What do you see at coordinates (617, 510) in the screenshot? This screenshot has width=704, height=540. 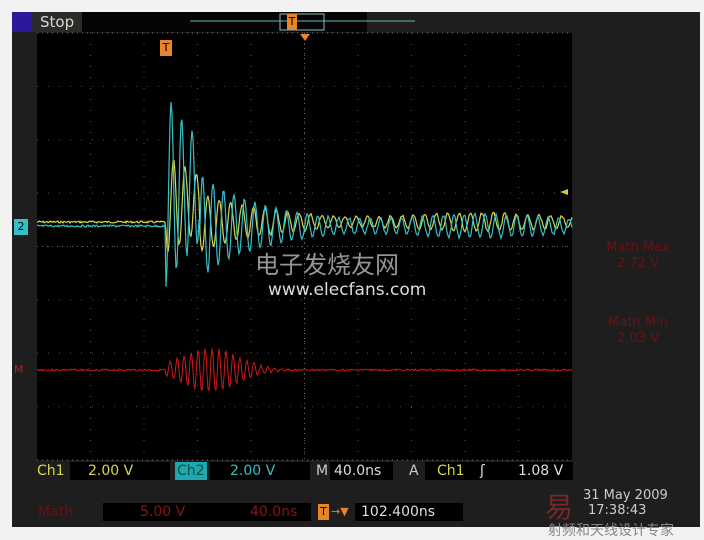 I see `time: 17:38:43` at bounding box center [617, 510].